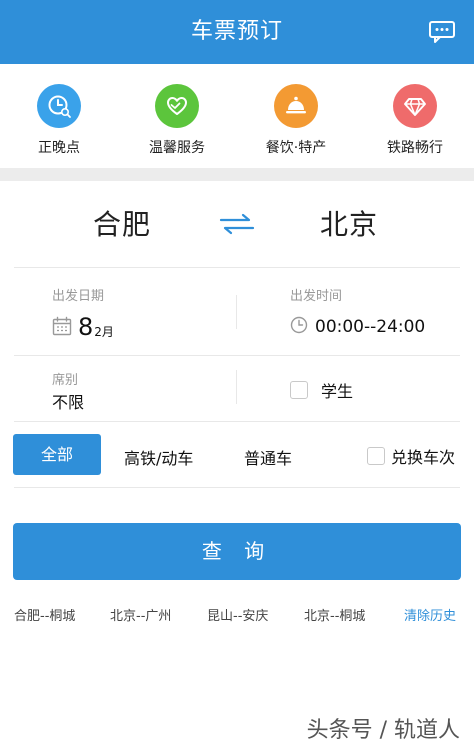 This screenshot has width=474, height=753. What do you see at coordinates (316, 296) in the screenshot?
I see `departure-time-label: 出发时间` at bounding box center [316, 296].